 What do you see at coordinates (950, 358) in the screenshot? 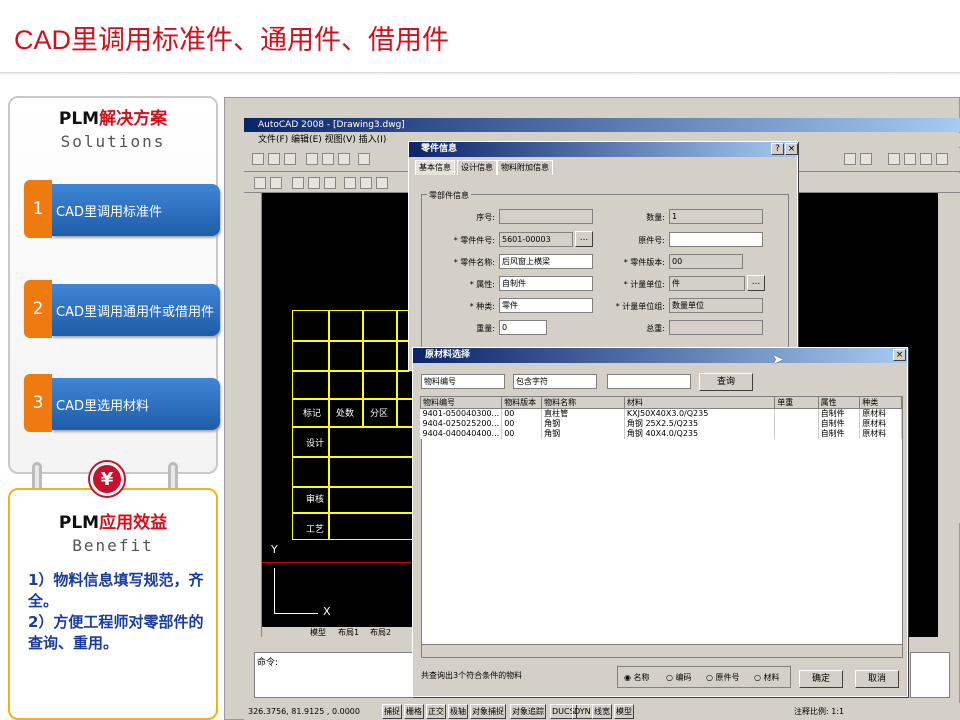
I see `modify-toolbar` at bounding box center [950, 358].